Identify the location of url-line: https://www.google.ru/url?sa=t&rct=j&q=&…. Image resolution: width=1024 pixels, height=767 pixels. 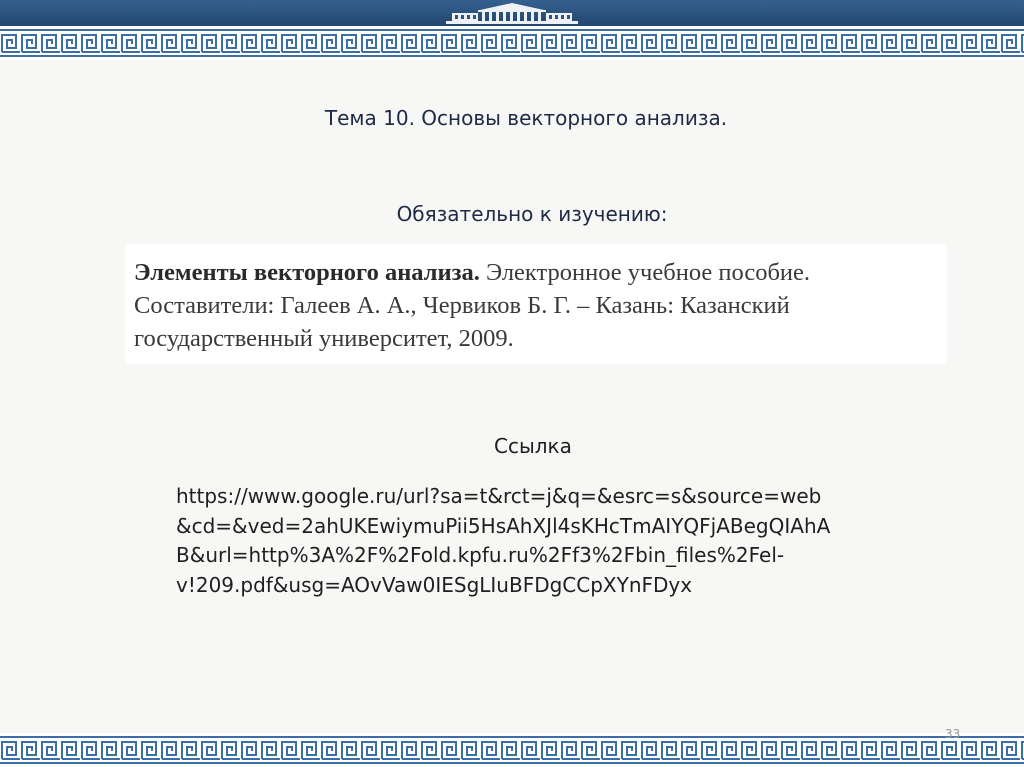
(526, 497).